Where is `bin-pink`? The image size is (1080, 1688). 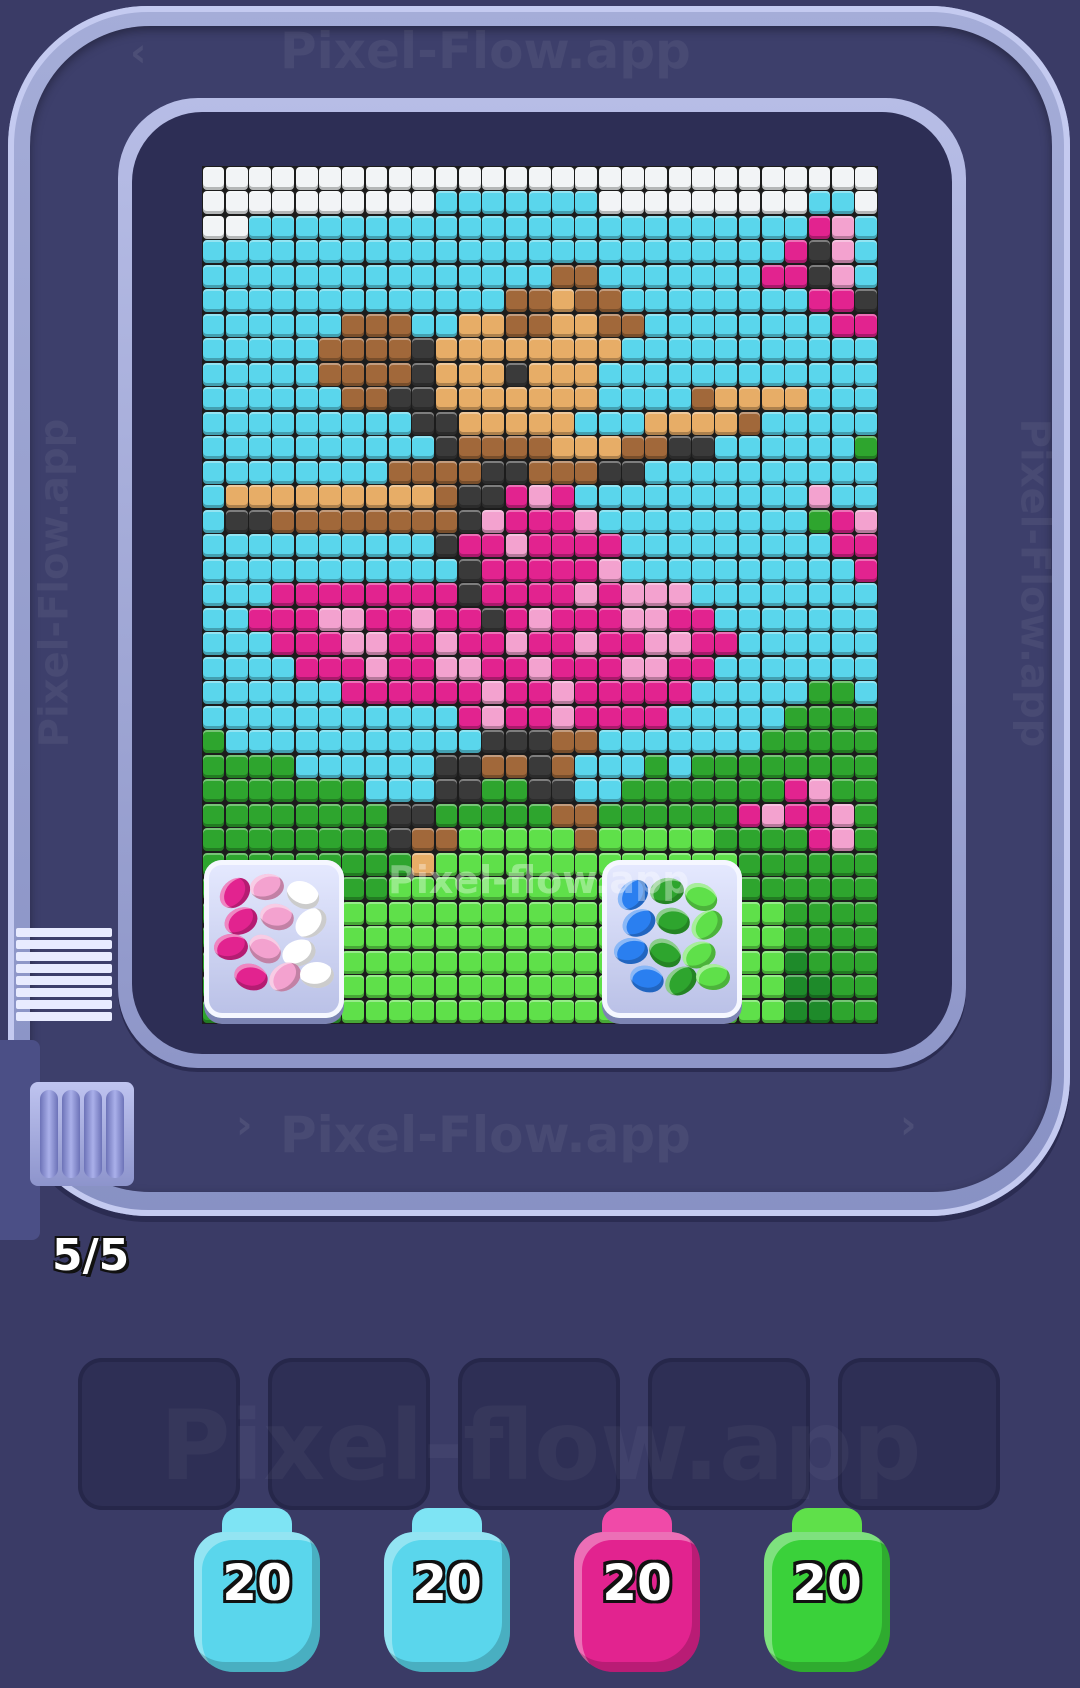 bin-pink is located at coordinates (274, 939).